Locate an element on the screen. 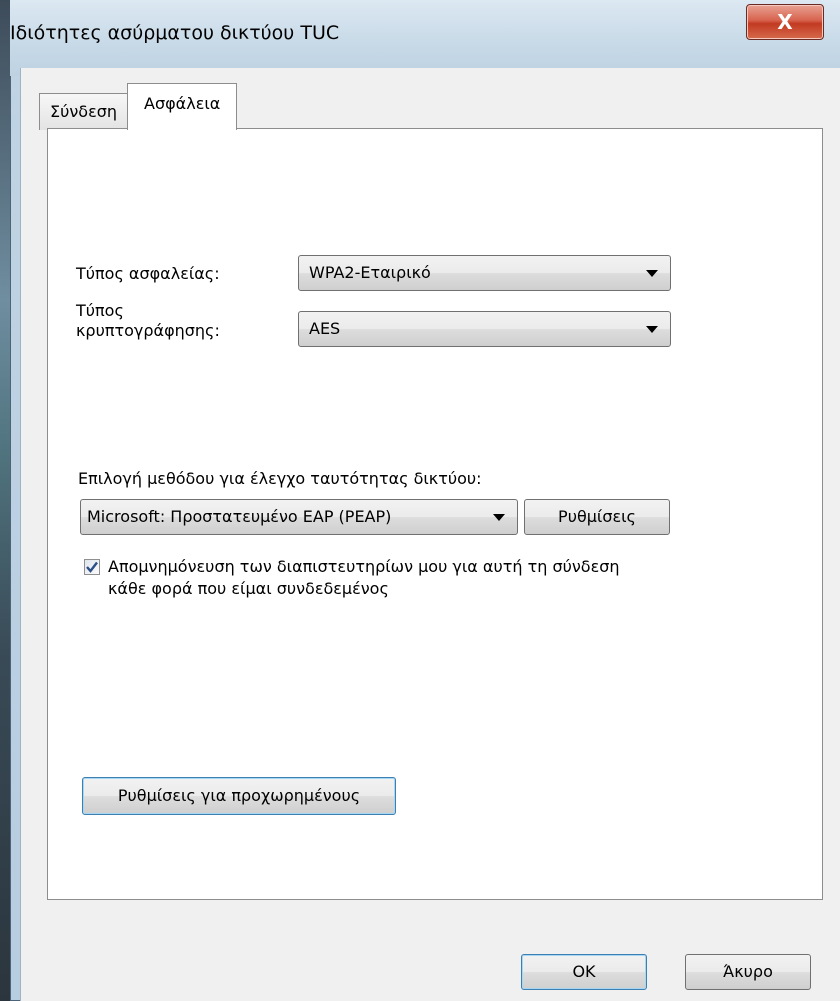 The height and width of the screenshot is (1001, 840). encryption-type-label-line2: κρυπτογράφησης: is located at coordinates (148, 330).